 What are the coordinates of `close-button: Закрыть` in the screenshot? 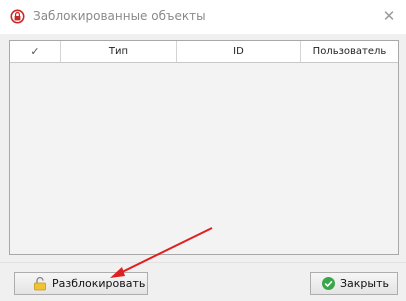 It's located at (354, 283).